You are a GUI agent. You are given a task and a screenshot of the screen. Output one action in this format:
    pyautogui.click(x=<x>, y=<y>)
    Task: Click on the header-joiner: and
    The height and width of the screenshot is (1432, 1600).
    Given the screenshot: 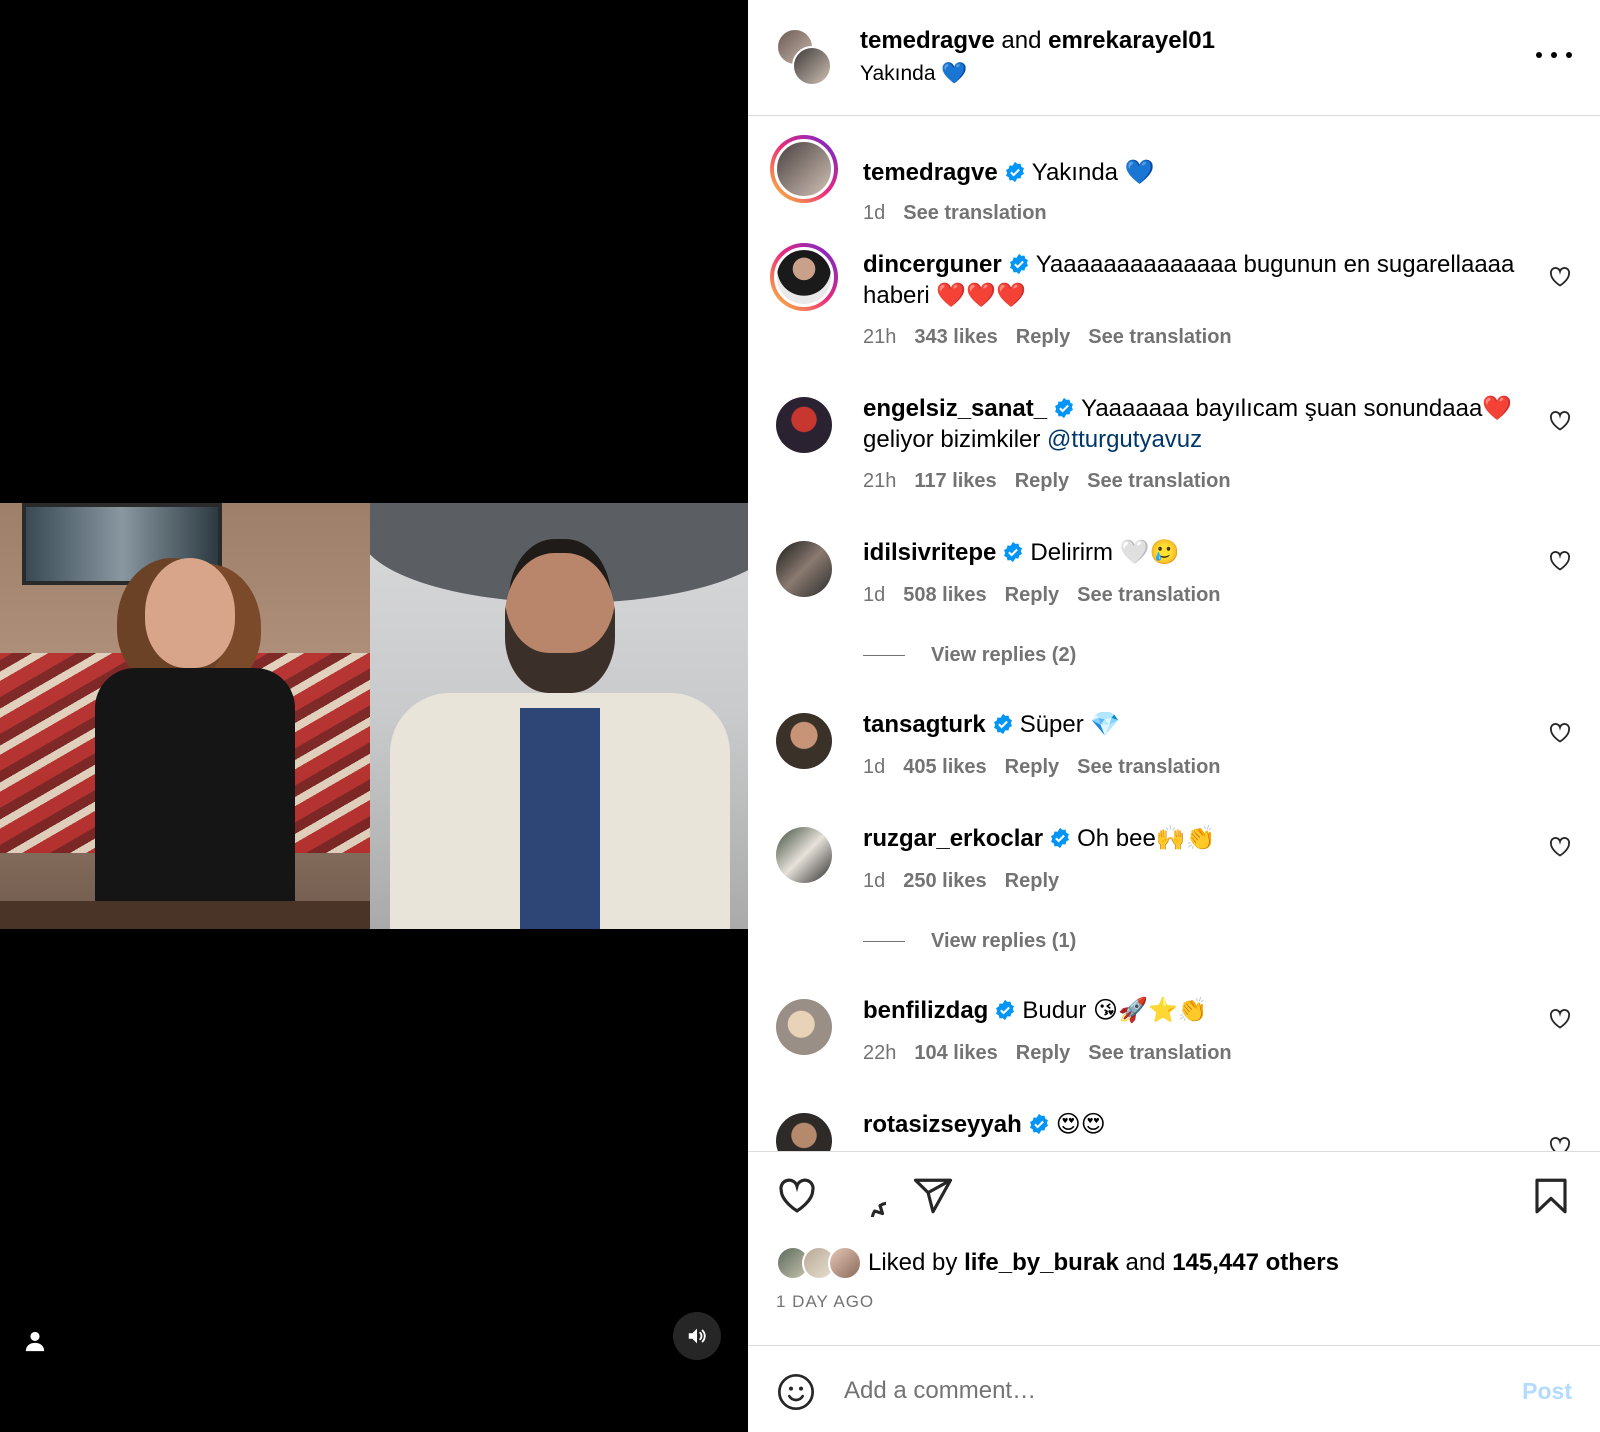 What is the action you would take?
    pyautogui.click(x=1021, y=40)
    